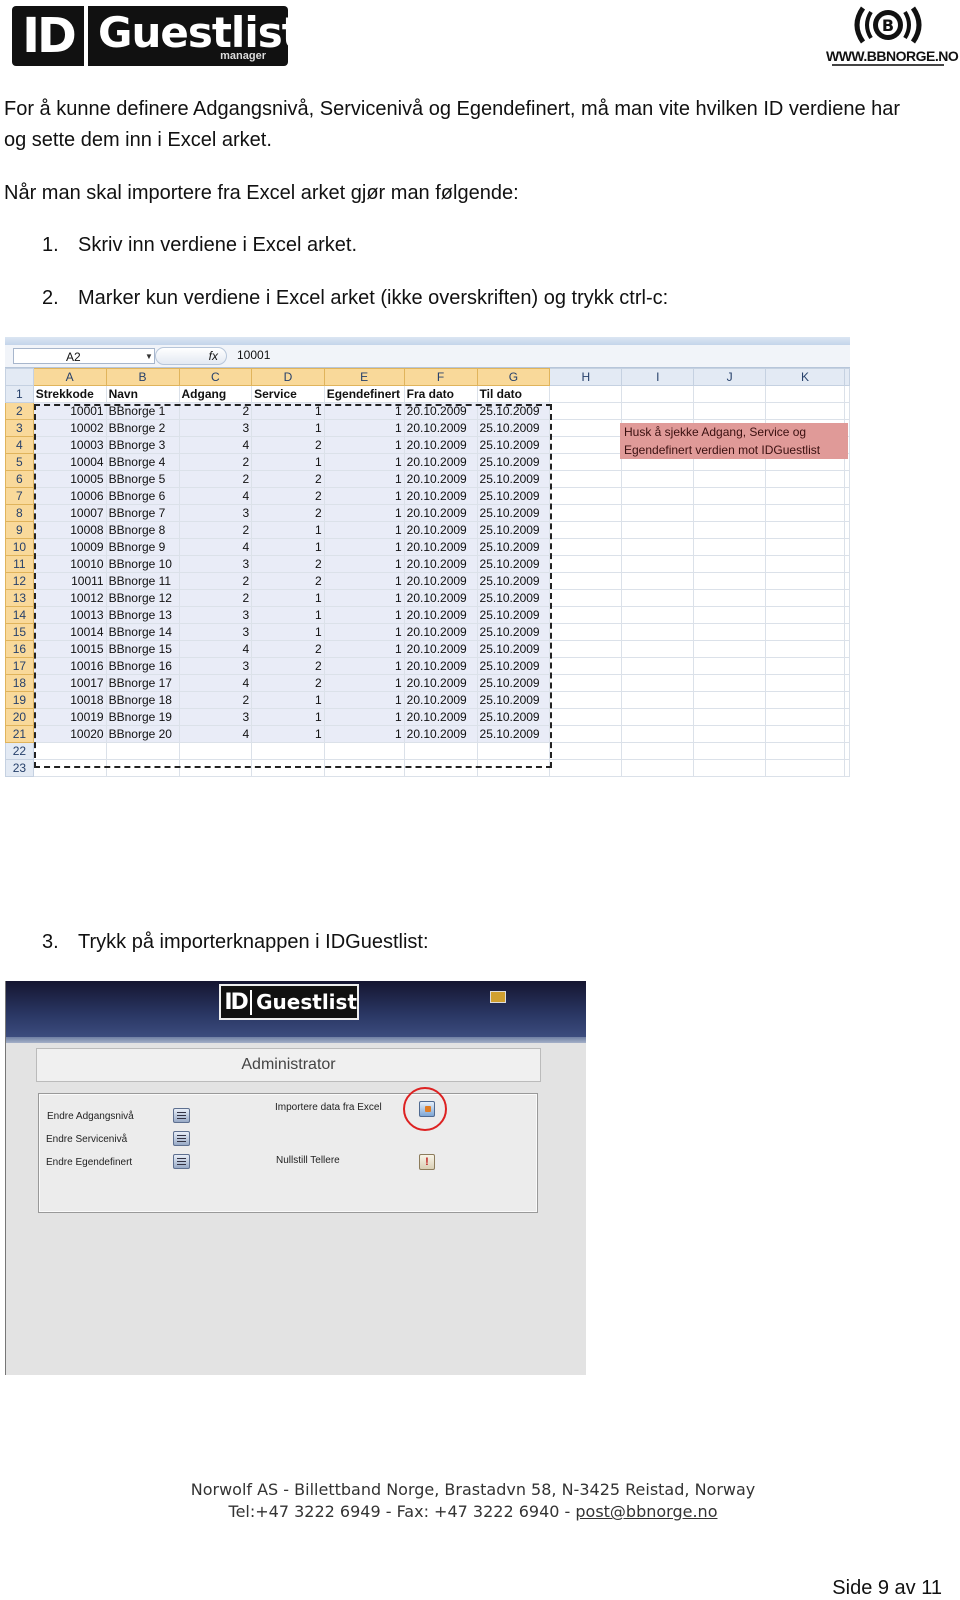  I want to click on row-header: 10, so click(19, 547).